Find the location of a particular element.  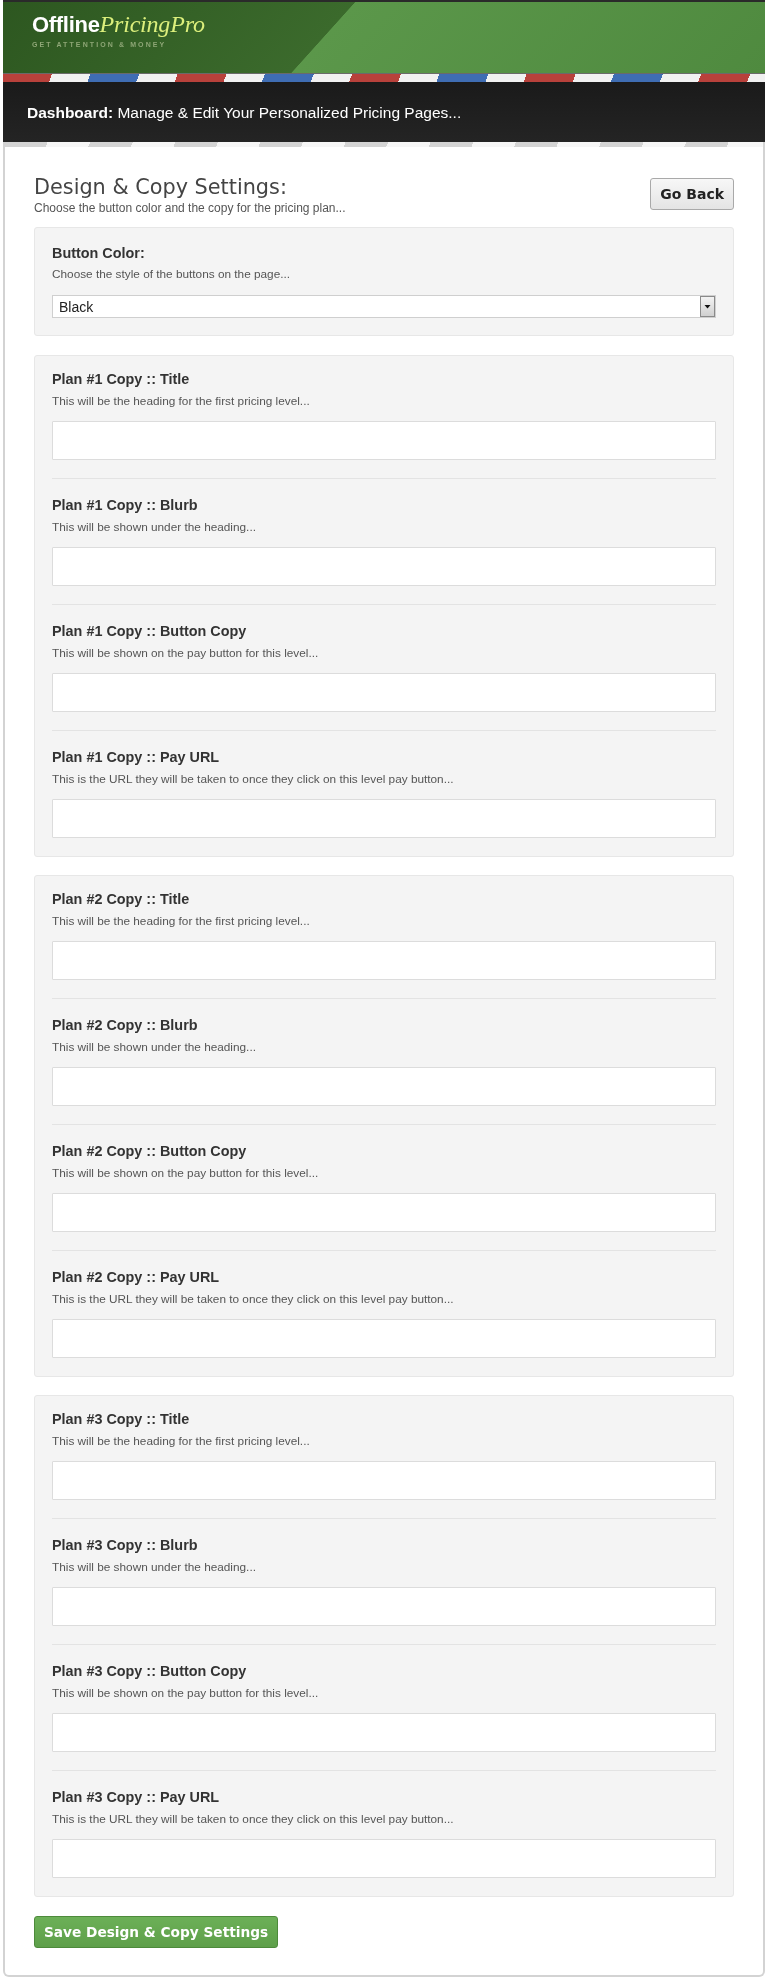

field-label: Plan #1 Copy :: Pay URL is located at coordinates (136, 757).